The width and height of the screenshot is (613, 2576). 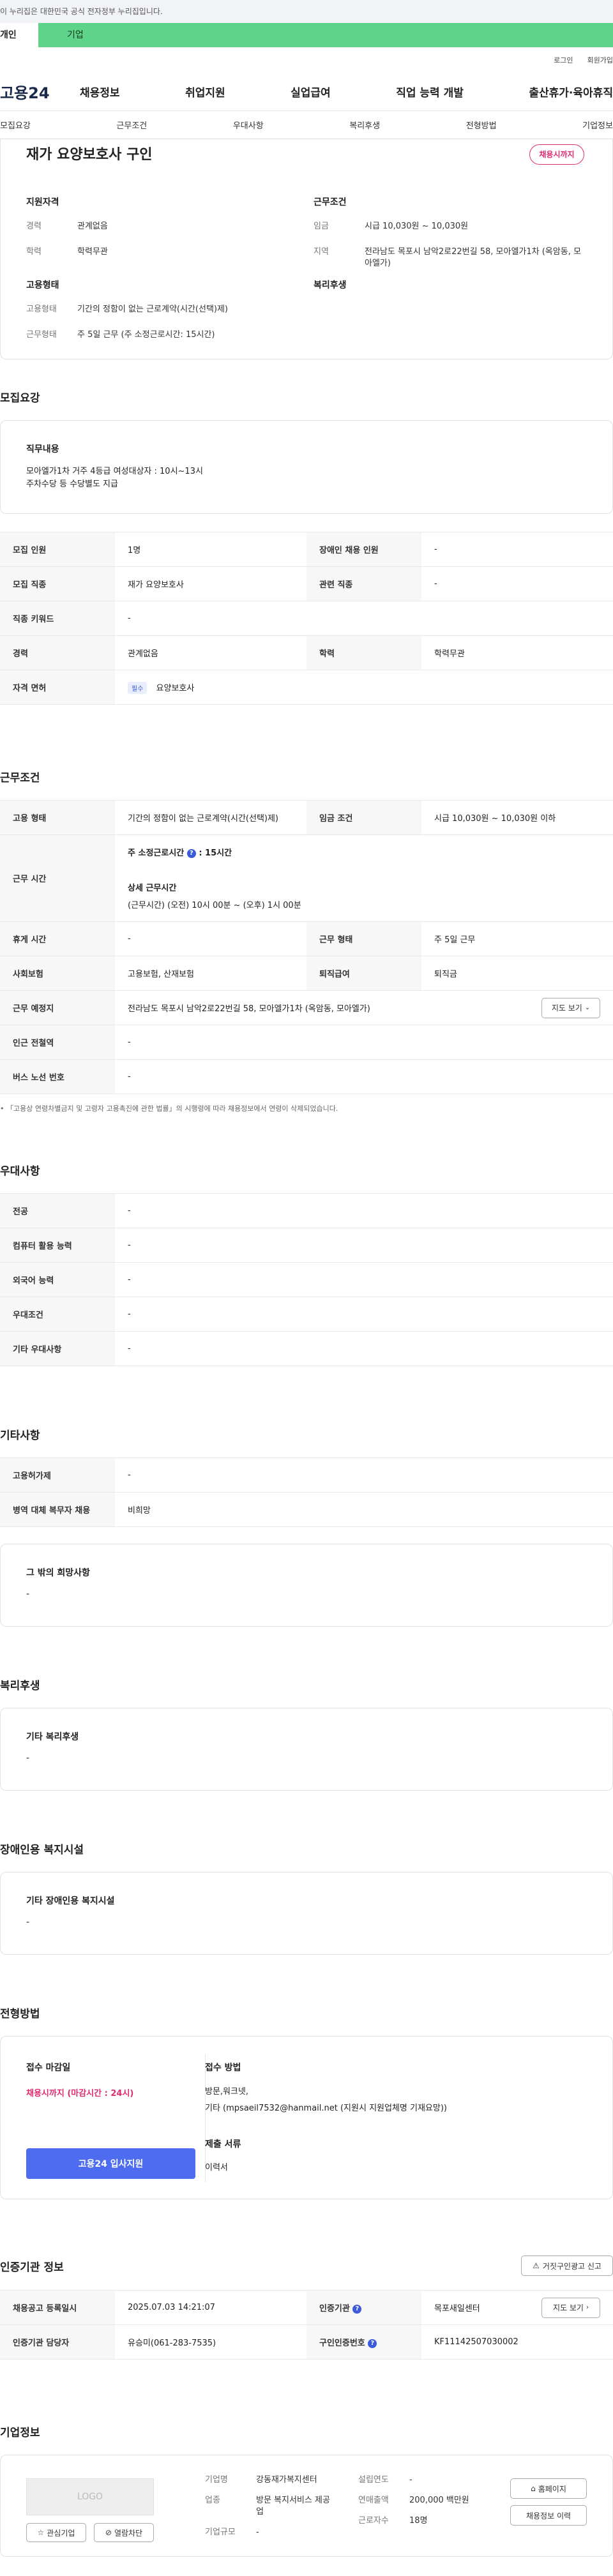 I want to click on wage-condition-label: 임금 조건, so click(x=363, y=818).